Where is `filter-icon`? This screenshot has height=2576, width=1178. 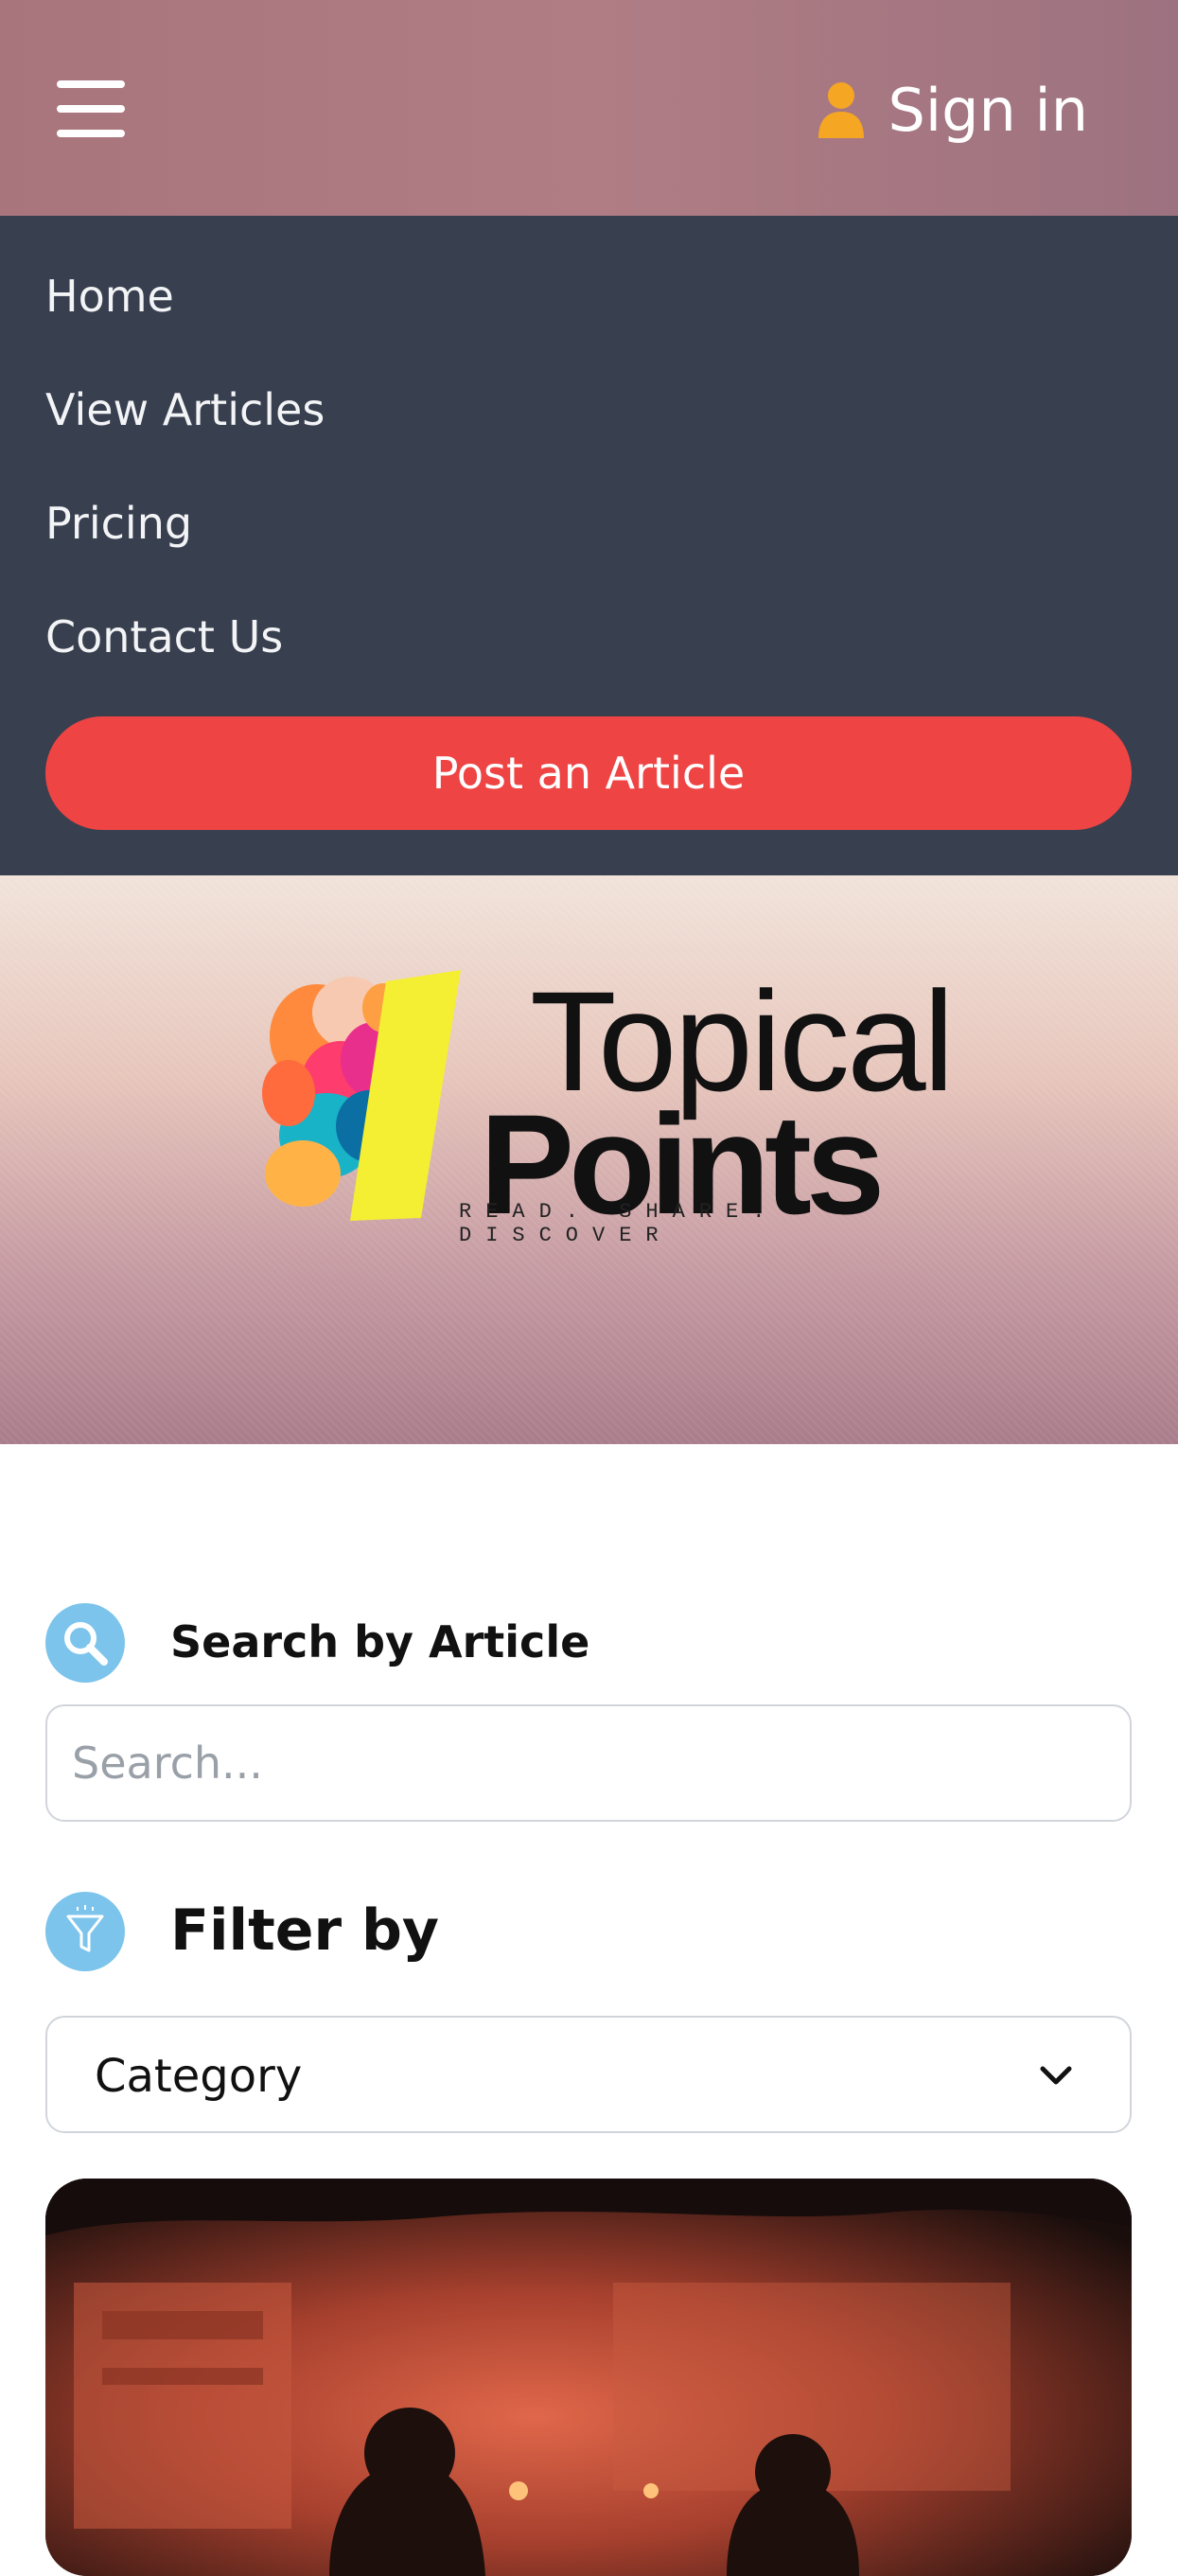 filter-icon is located at coordinates (85, 1931).